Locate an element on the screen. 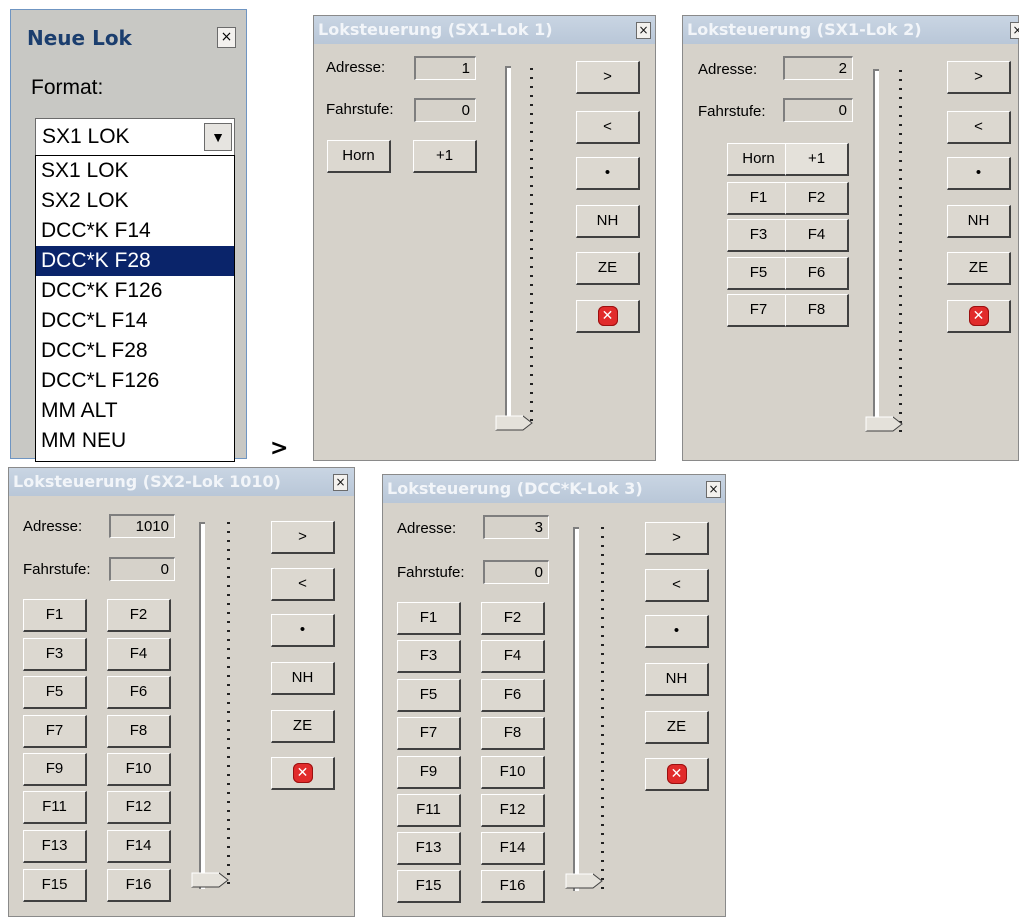 This screenshot has width=1019, height=917. format-option: MM NEU is located at coordinates (135, 441).